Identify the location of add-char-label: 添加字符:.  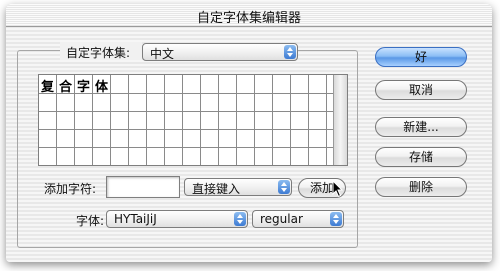
(70, 189).